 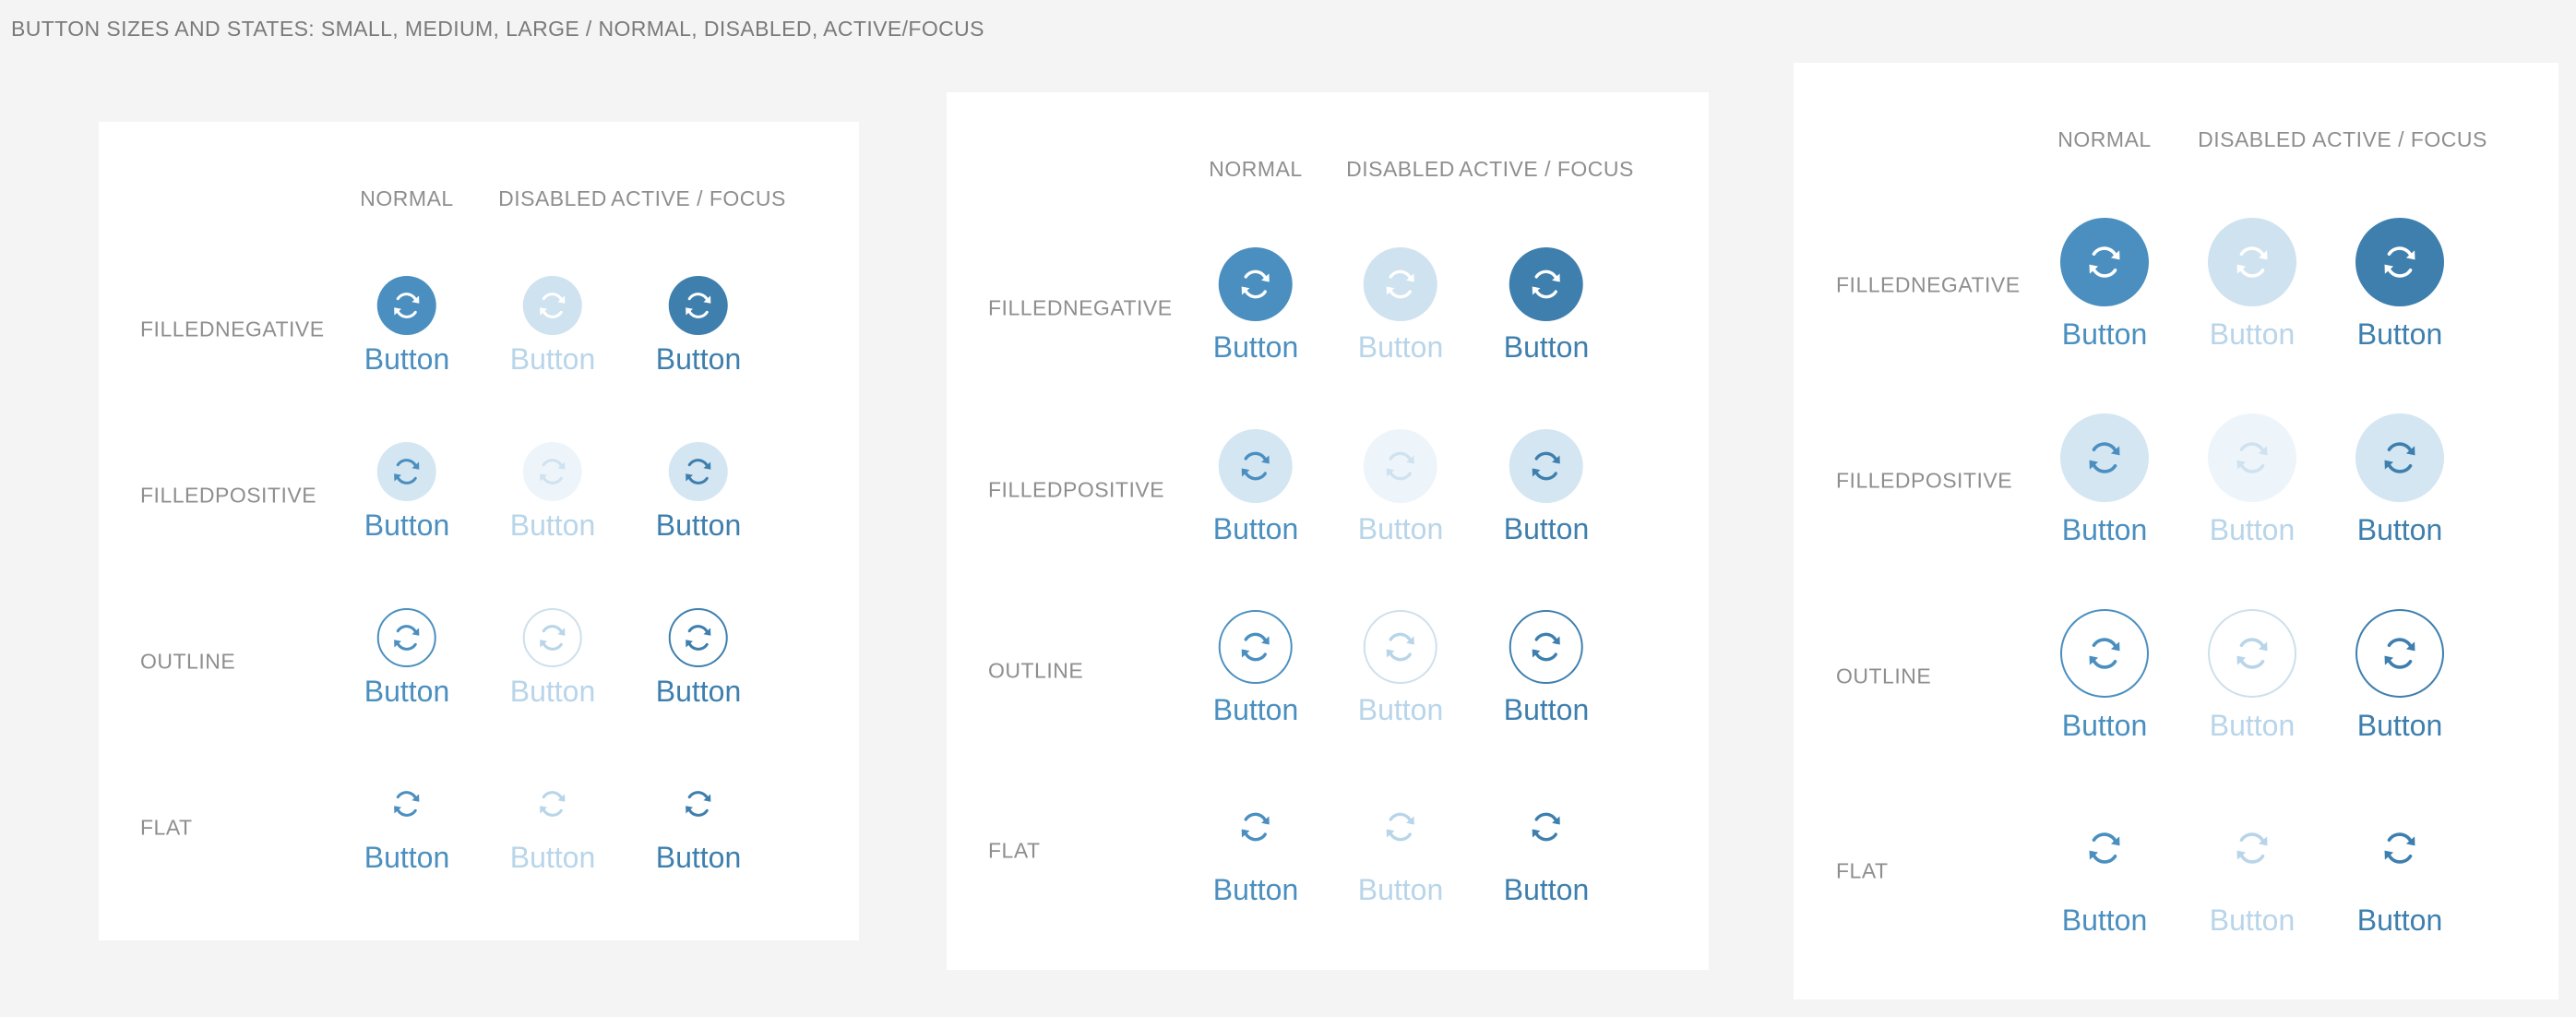 I want to click on button-flat-normal-large: Button, so click(x=2104, y=869).